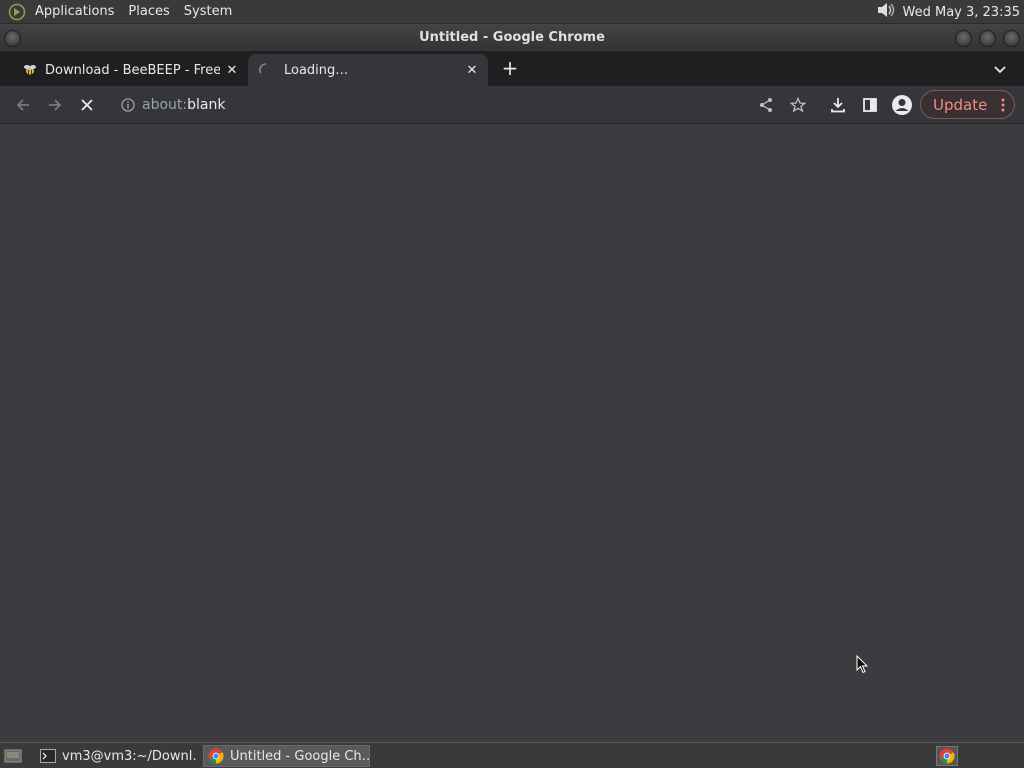  I want to click on places-menu: Places, so click(148, 12).